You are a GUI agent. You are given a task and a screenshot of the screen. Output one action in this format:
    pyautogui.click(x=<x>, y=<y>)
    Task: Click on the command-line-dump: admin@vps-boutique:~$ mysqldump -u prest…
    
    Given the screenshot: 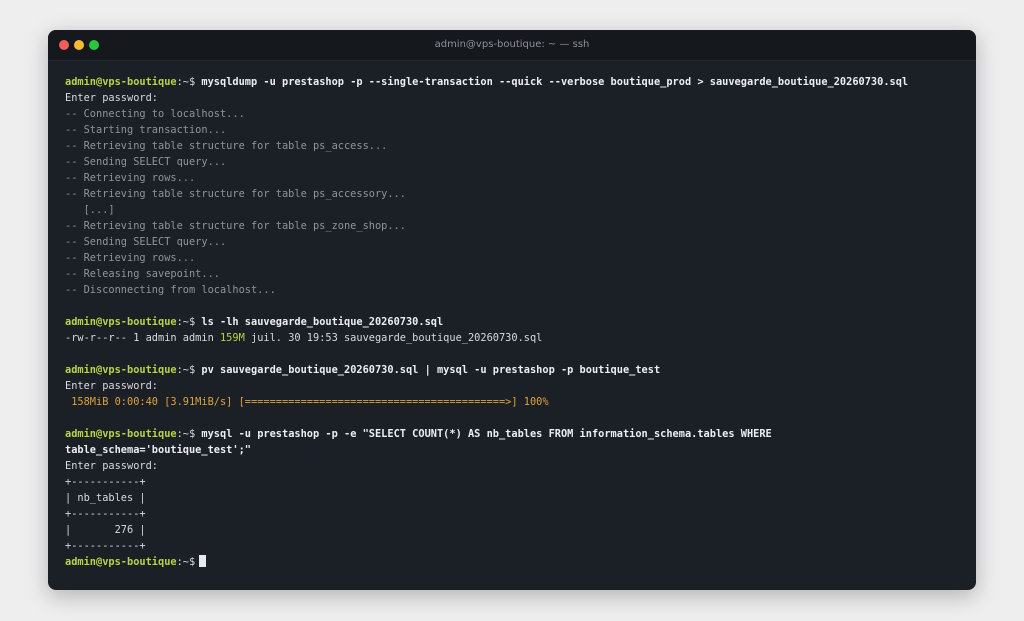 What is the action you would take?
    pyautogui.click(x=520, y=82)
    